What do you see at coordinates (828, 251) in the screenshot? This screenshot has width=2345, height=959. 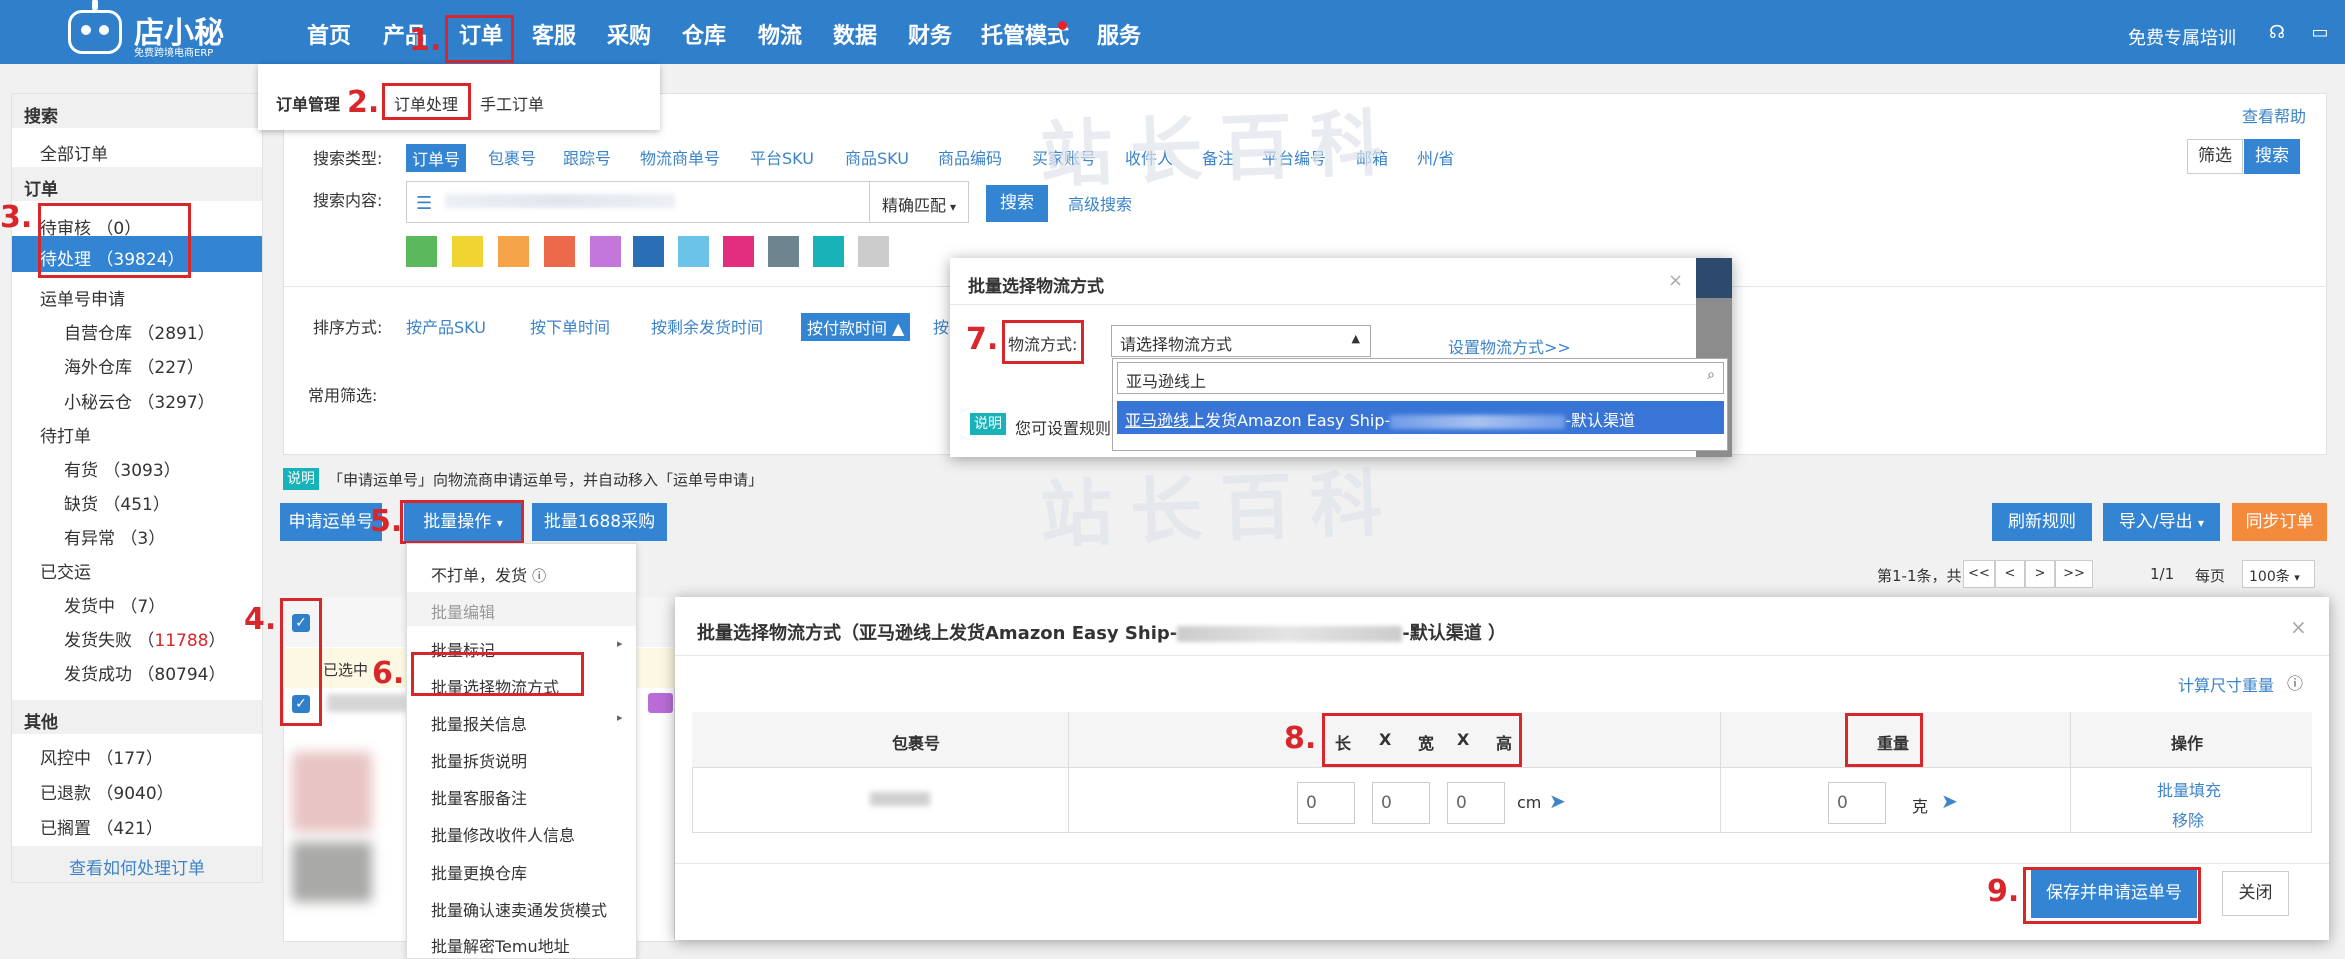 I see `color-filter-teal` at bounding box center [828, 251].